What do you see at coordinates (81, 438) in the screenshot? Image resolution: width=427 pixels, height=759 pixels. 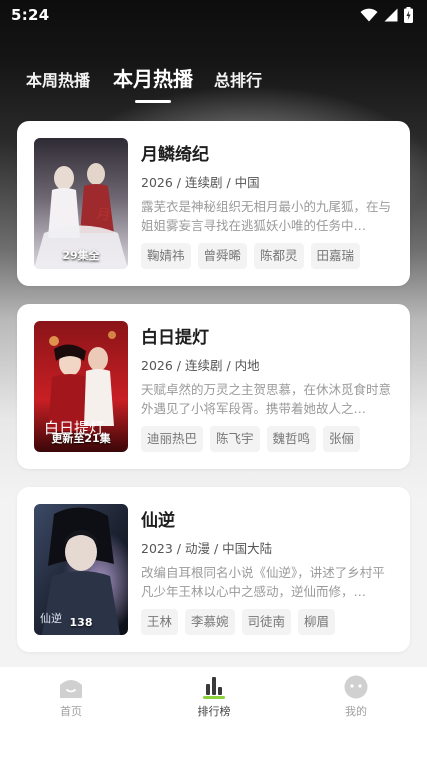 I see `episode-badge: 更新至21集` at bounding box center [81, 438].